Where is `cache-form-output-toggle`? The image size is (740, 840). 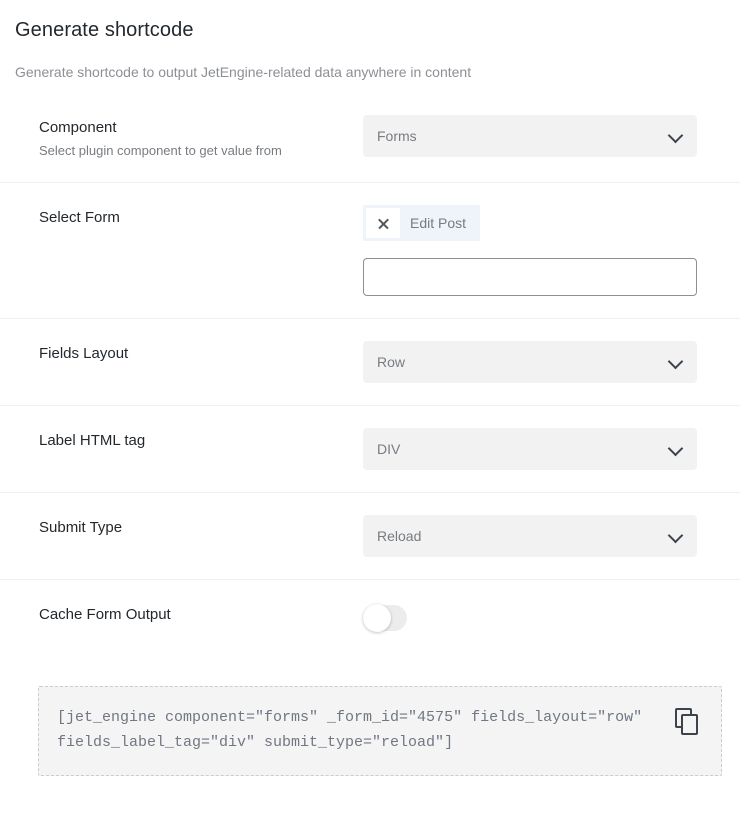
cache-form-output-toggle is located at coordinates (385, 618).